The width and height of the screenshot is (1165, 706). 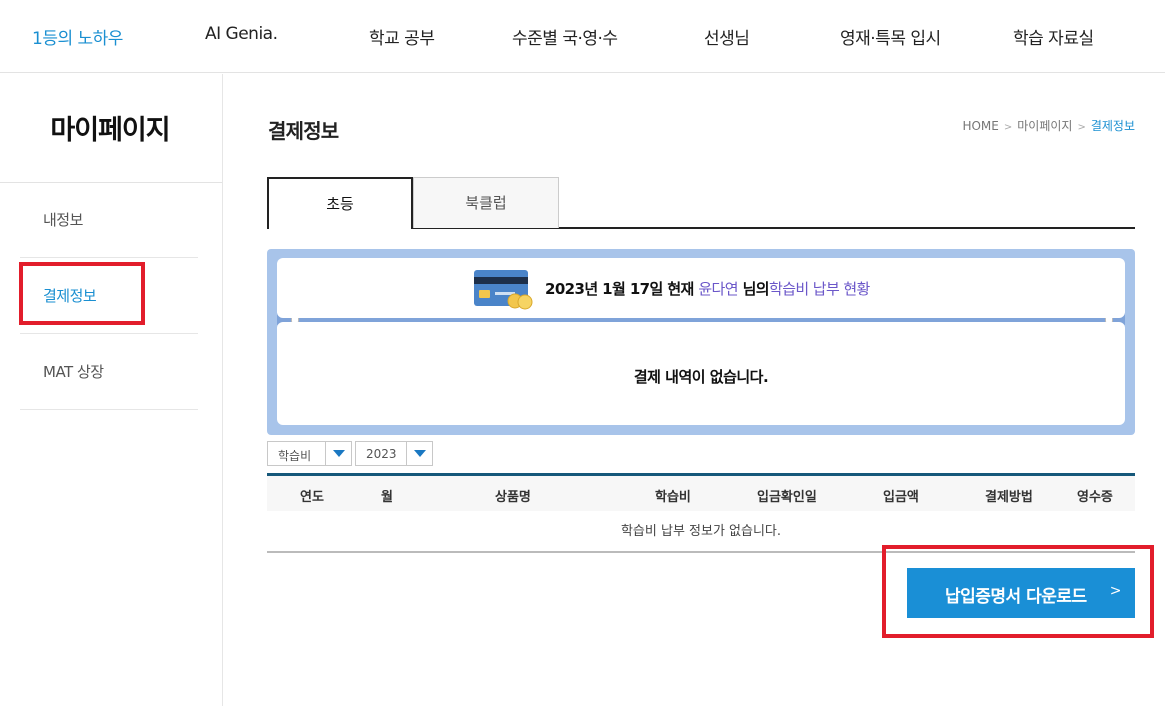 What do you see at coordinates (340, 203) in the screenshot?
I see `tab-elementary: 초등` at bounding box center [340, 203].